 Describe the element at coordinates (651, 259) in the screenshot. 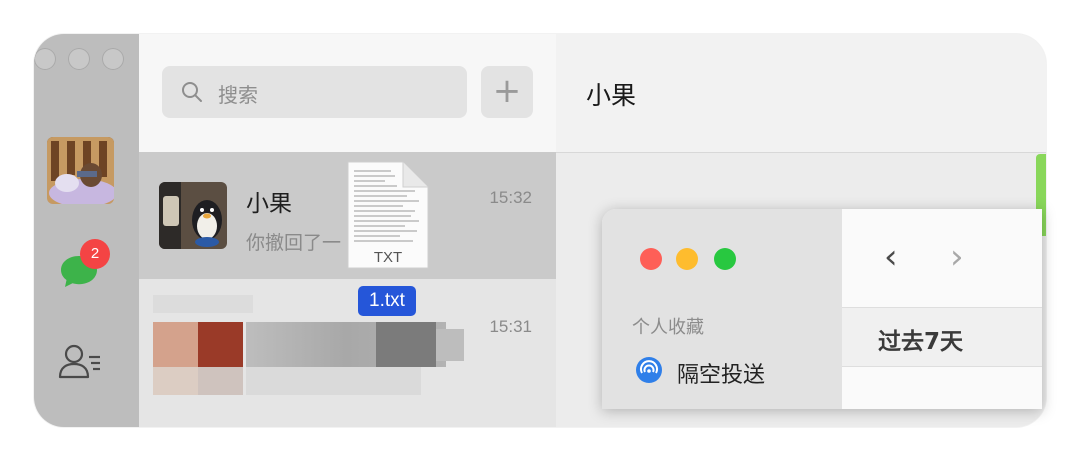

I see `finder-close-button` at that location.